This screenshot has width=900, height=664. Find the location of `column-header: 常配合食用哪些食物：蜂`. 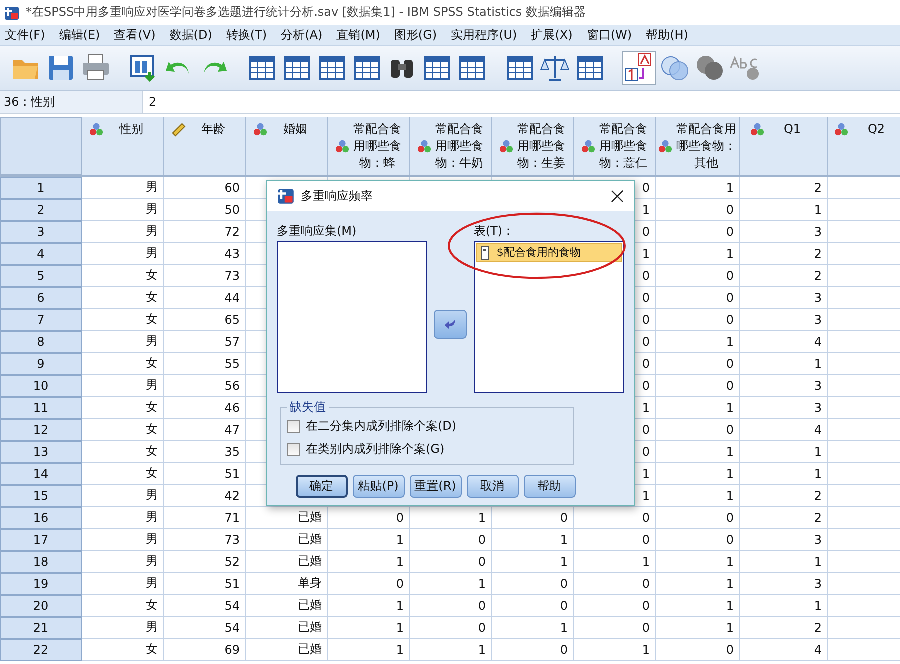

column-header: 常配合食用哪些食物：蜂 is located at coordinates (369, 146).